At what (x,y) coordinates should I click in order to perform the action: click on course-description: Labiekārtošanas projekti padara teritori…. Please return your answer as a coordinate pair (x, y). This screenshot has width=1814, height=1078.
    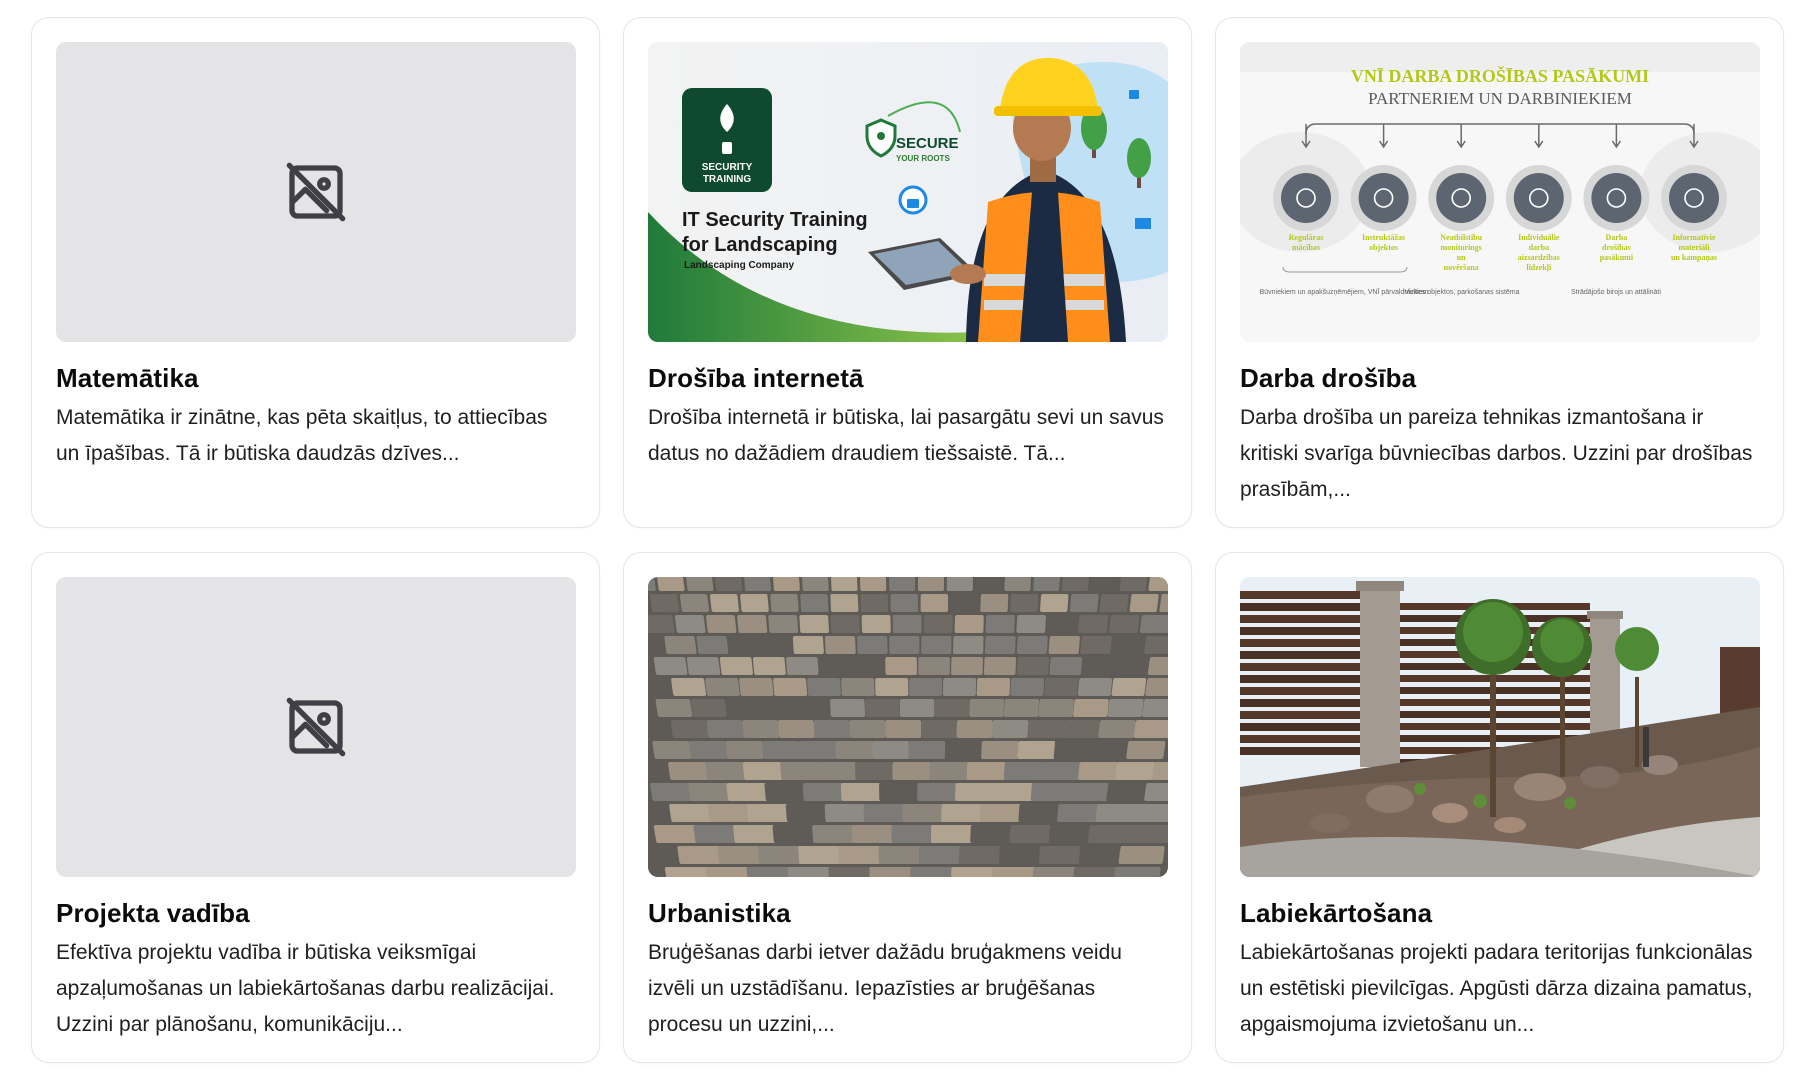
    Looking at the image, I should click on (1496, 988).